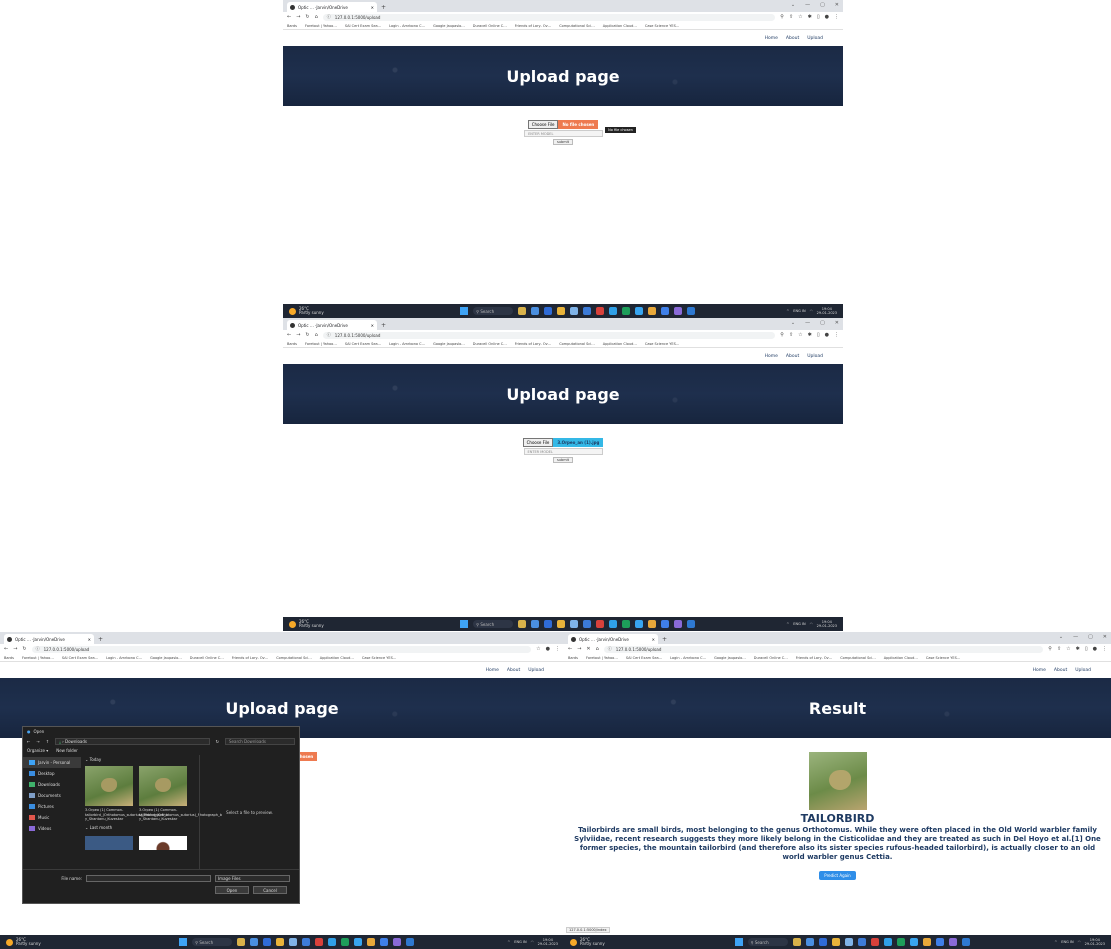  I want to click on forward-icon: →, so click(298, 17).